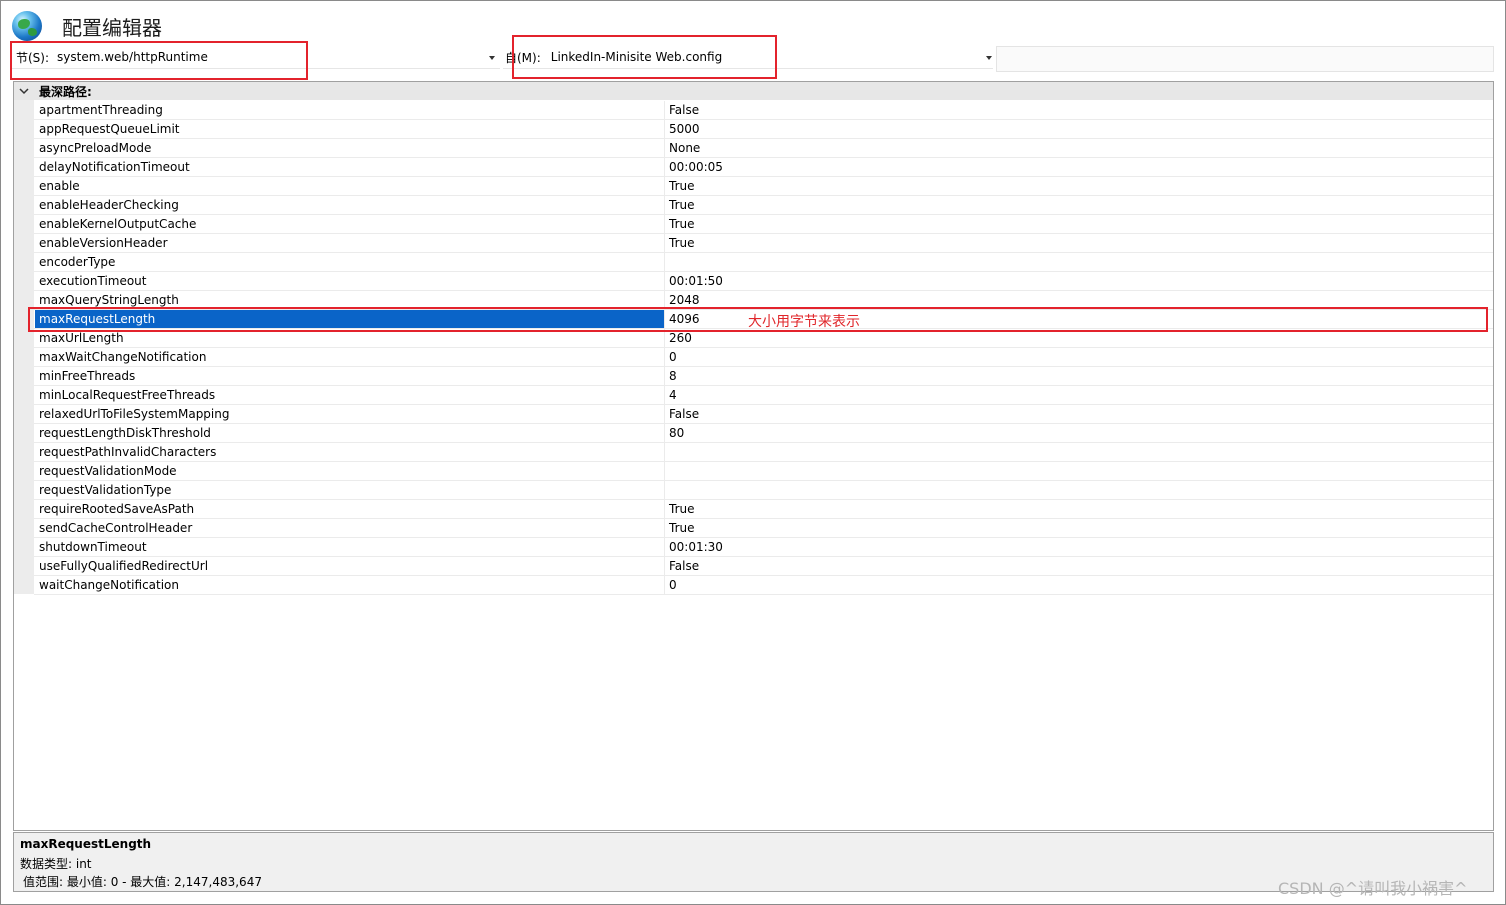  I want to click on property-name: maxUrlLength, so click(81, 338).